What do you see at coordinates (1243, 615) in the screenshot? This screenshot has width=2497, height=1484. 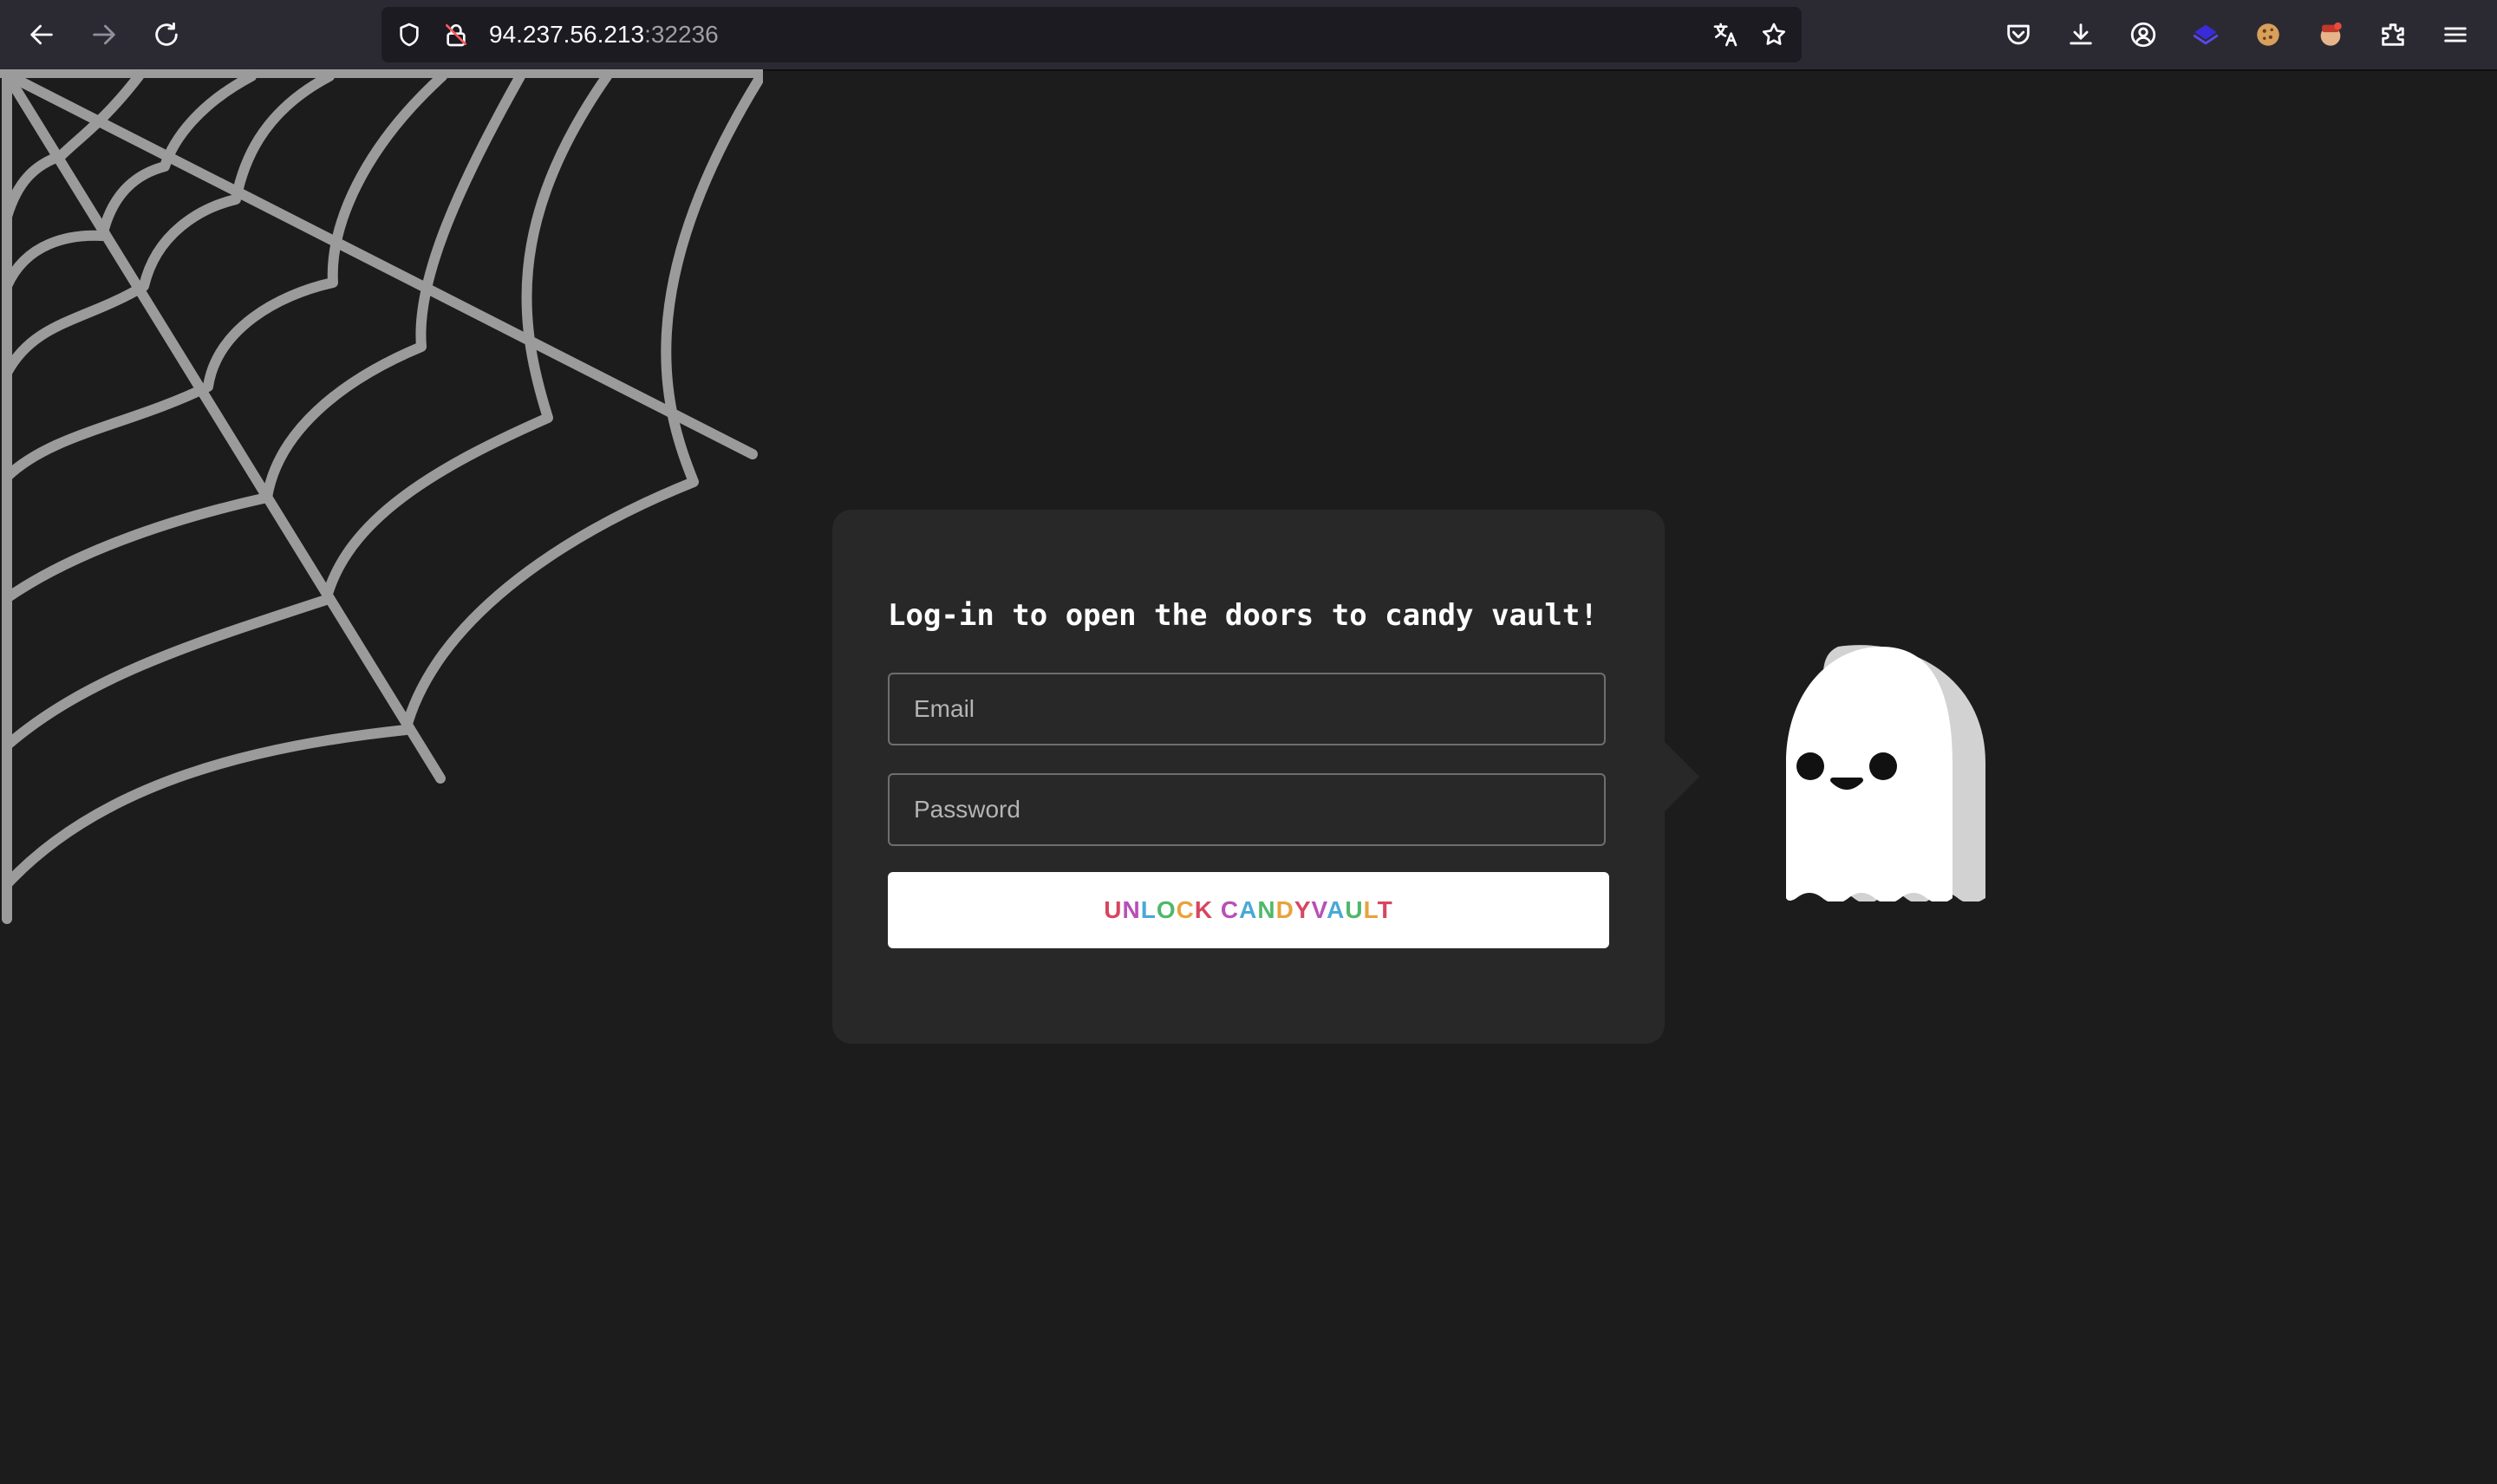 I see `login-title: Log-in to open the doors to candy vault!` at bounding box center [1243, 615].